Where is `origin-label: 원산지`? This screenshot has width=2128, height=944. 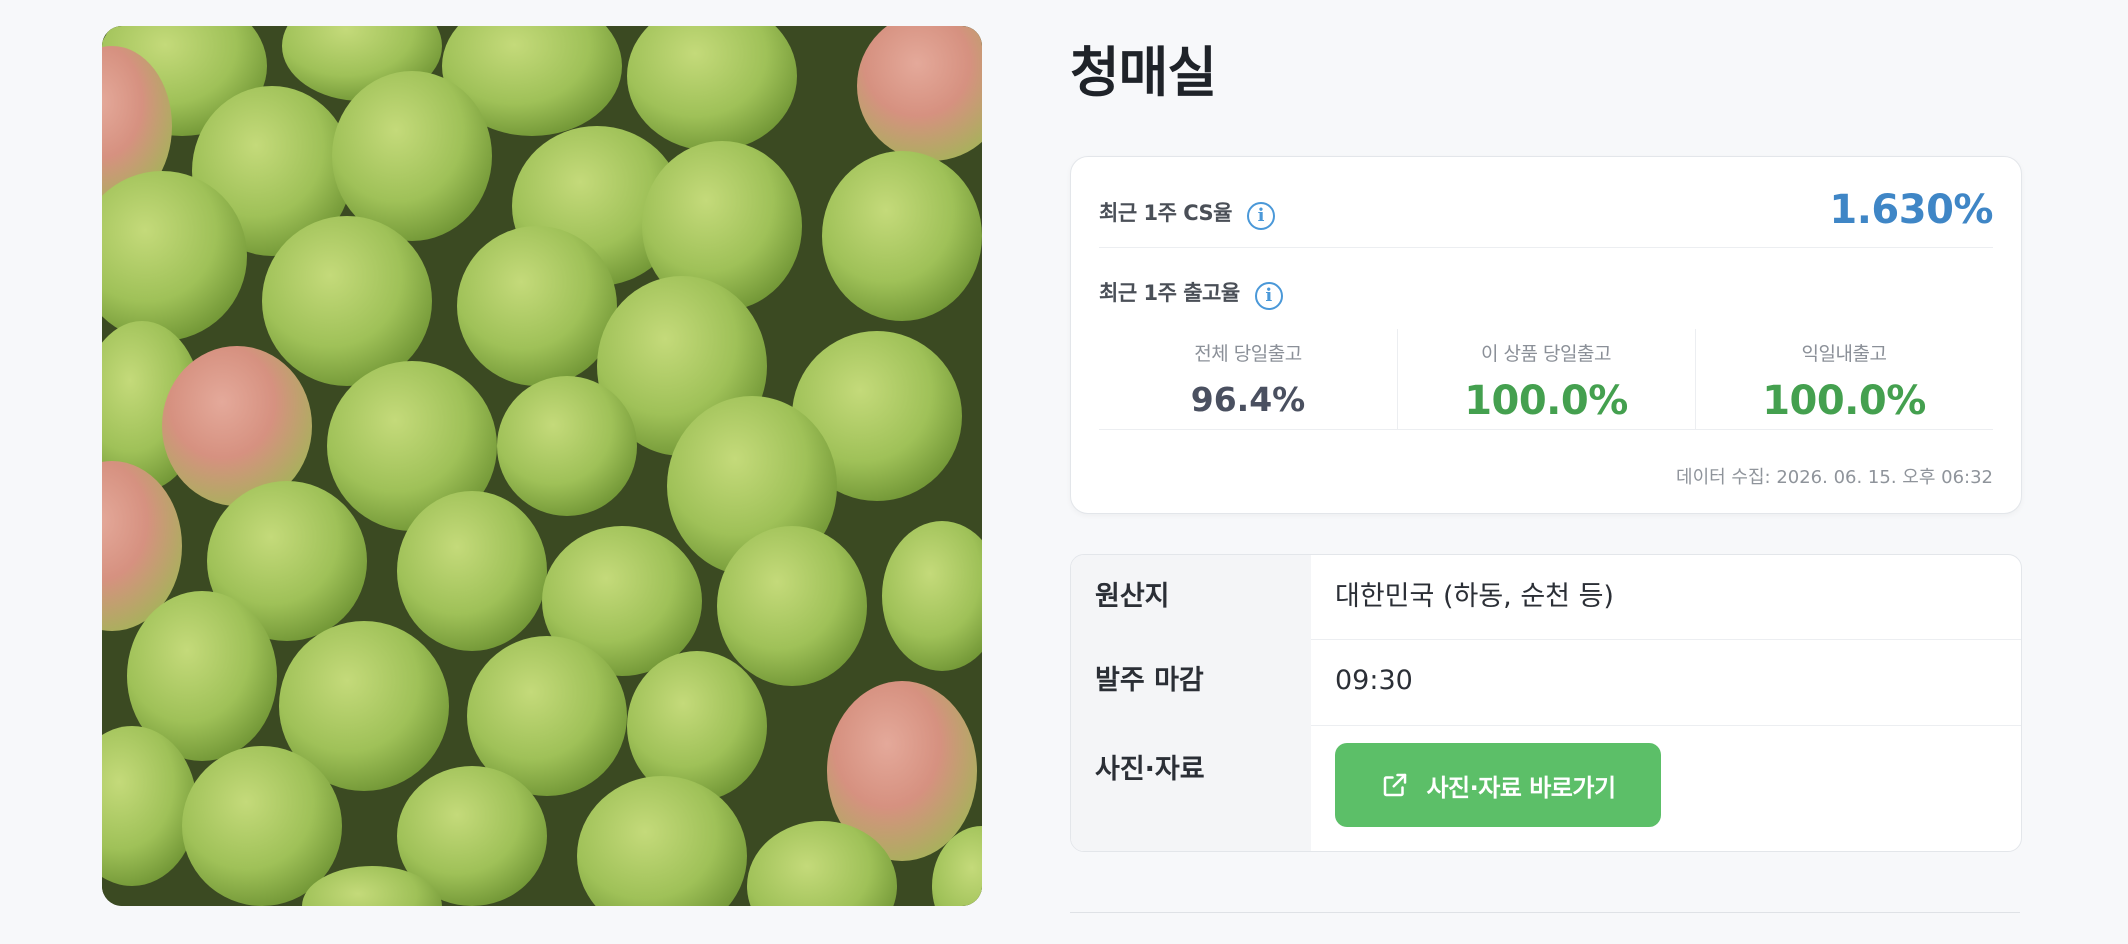
origin-label: 원산지 is located at coordinates (1191, 597).